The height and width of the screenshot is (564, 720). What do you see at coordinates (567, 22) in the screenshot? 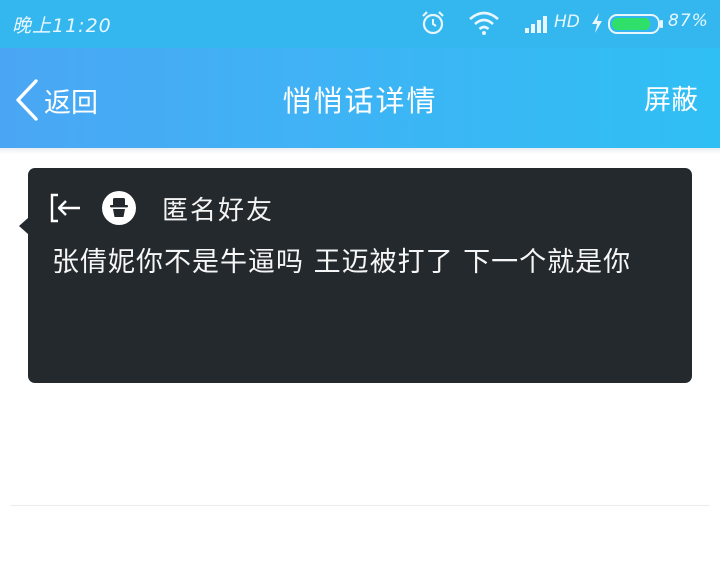
I see `network-label: HD` at bounding box center [567, 22].